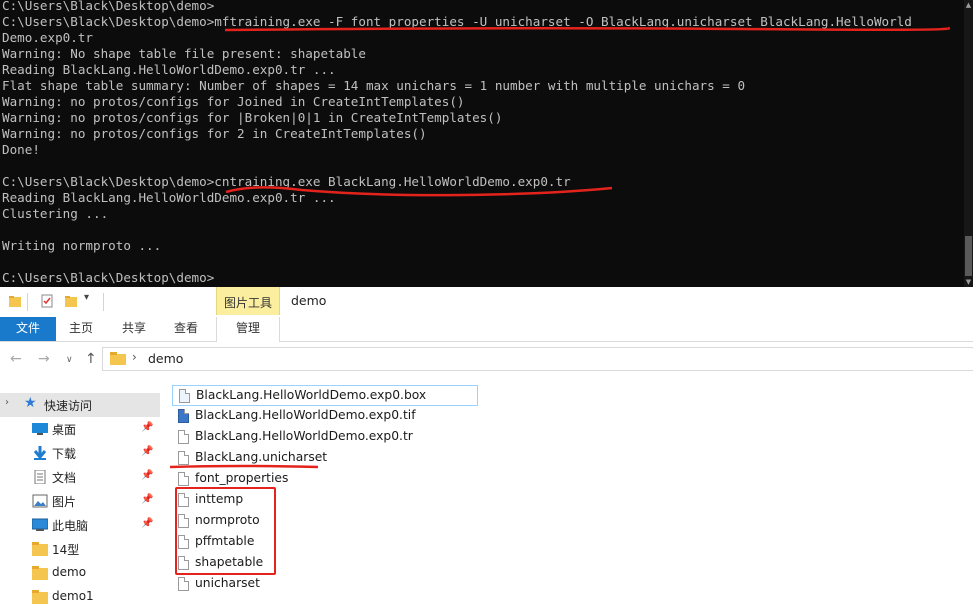 The image size is (973, 609). What do you see at coordinates (40, 501) in the screenshot?
I see `pictures-icon` at bounding box center [40, 501].